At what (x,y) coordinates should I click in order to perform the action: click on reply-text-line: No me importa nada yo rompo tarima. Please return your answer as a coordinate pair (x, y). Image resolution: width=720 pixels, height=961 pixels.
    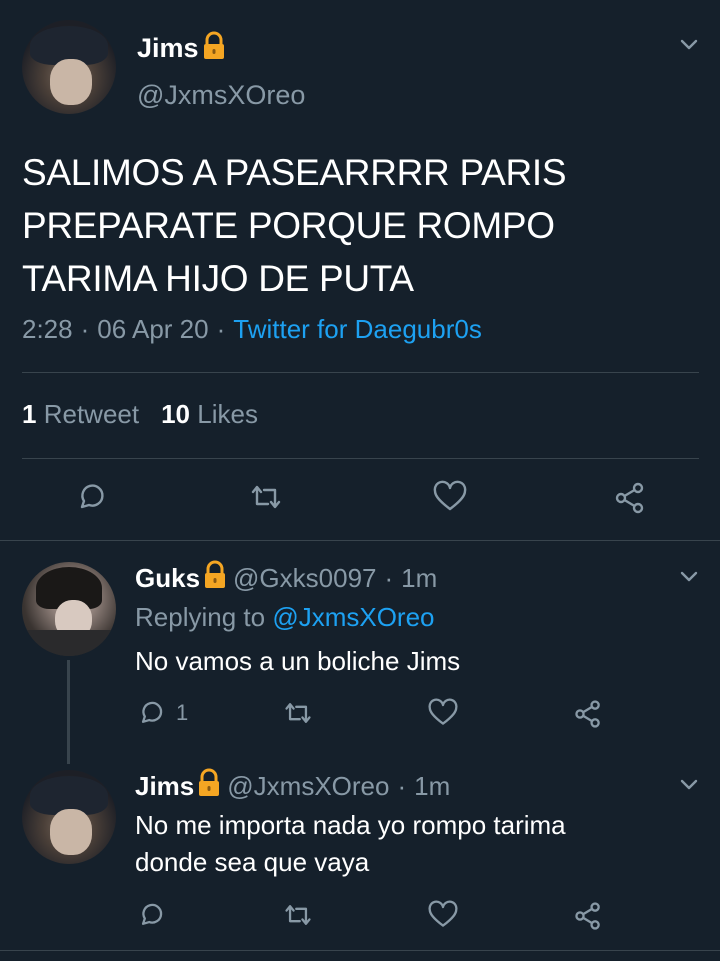
    Looking at the image, I should click on (350, 825).